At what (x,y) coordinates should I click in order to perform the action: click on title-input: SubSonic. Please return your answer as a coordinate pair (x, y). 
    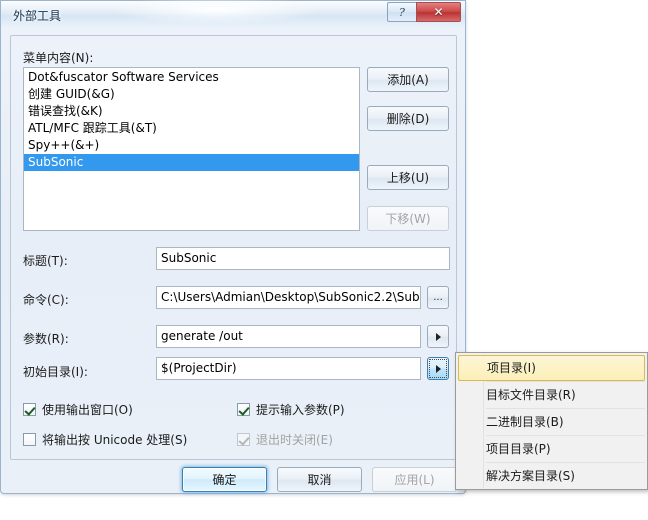
    Looking at the image, I should click on (303, 258).